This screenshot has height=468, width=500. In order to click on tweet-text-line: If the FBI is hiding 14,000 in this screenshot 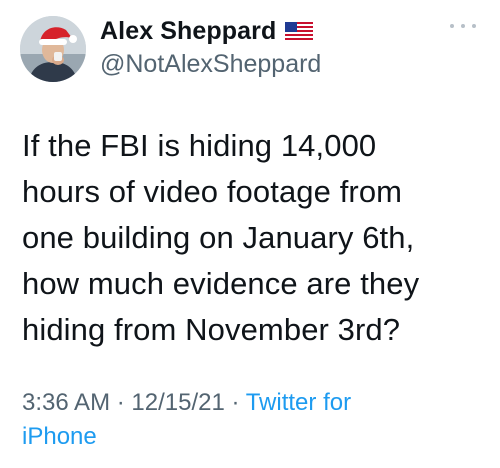, I will do `click(199, 145)`.